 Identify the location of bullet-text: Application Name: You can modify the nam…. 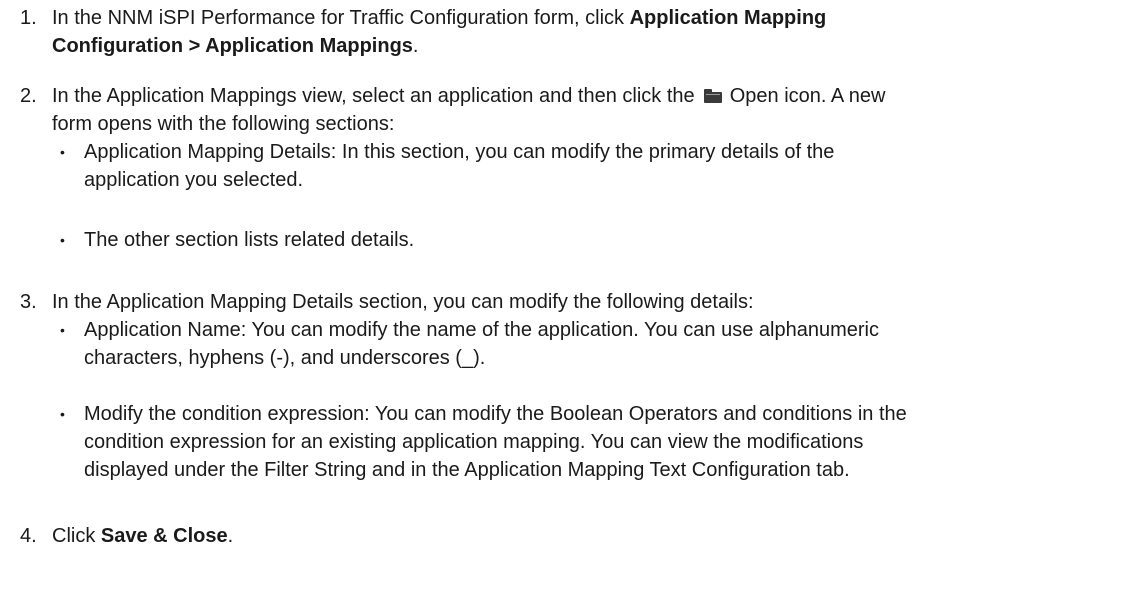
(612, 344).